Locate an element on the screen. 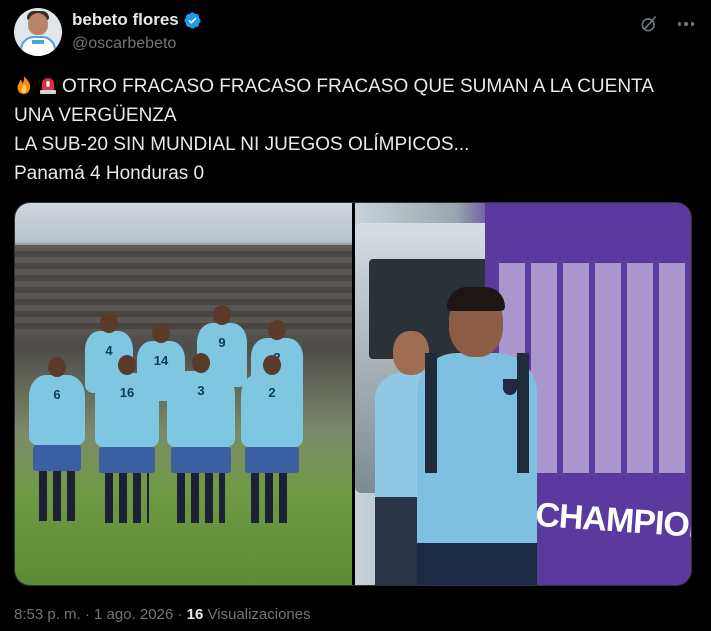 This screenshot has height=631, width=711. jersey-number: 6 is located at coordinates (57, 394).